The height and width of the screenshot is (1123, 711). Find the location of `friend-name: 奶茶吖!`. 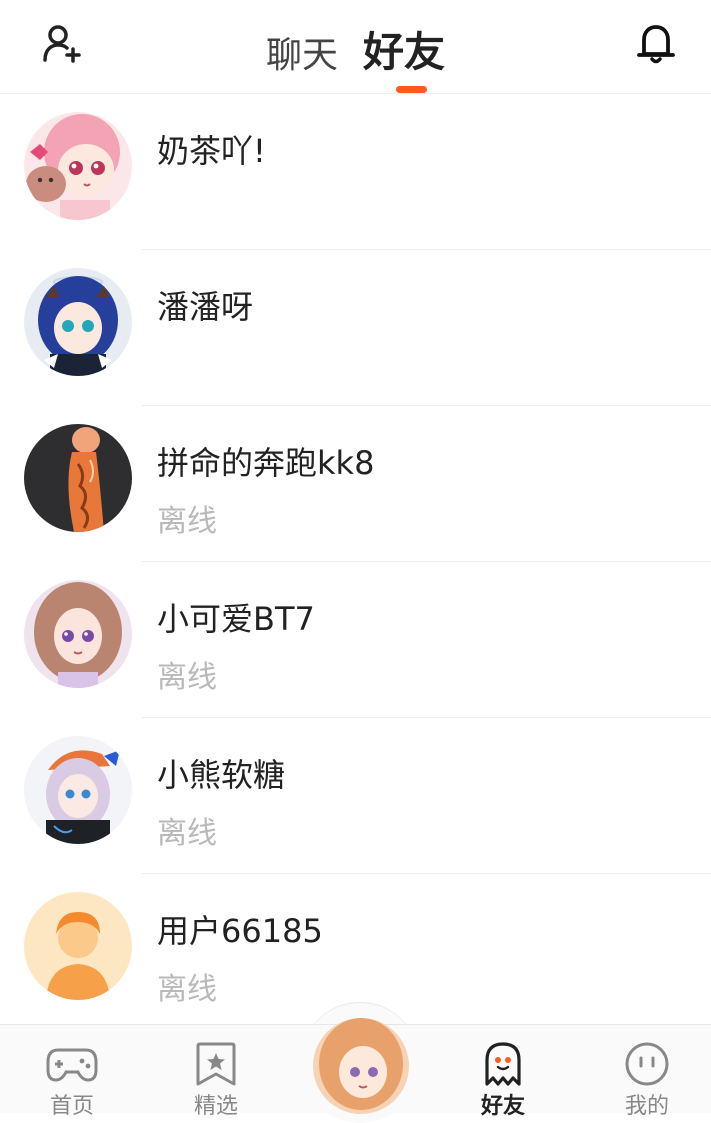

friend-name: 奶茶吖! is located at coordinates (211, 151).